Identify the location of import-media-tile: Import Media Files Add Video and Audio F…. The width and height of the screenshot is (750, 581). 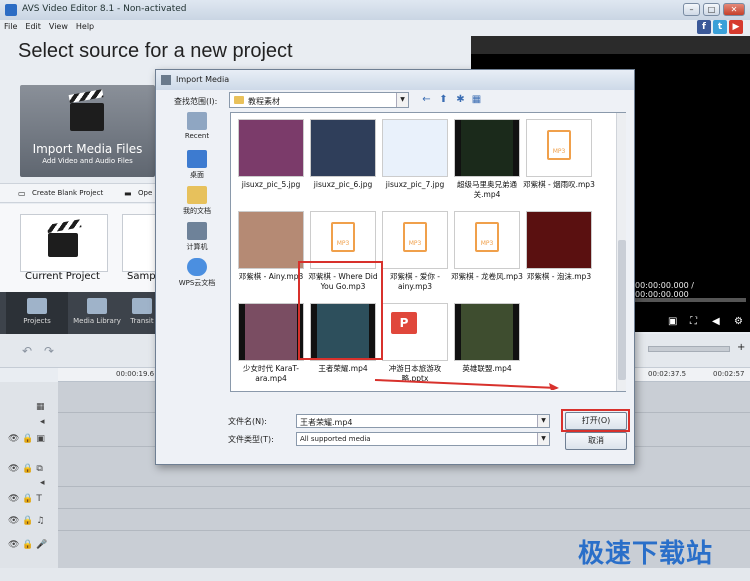
(87, 131).